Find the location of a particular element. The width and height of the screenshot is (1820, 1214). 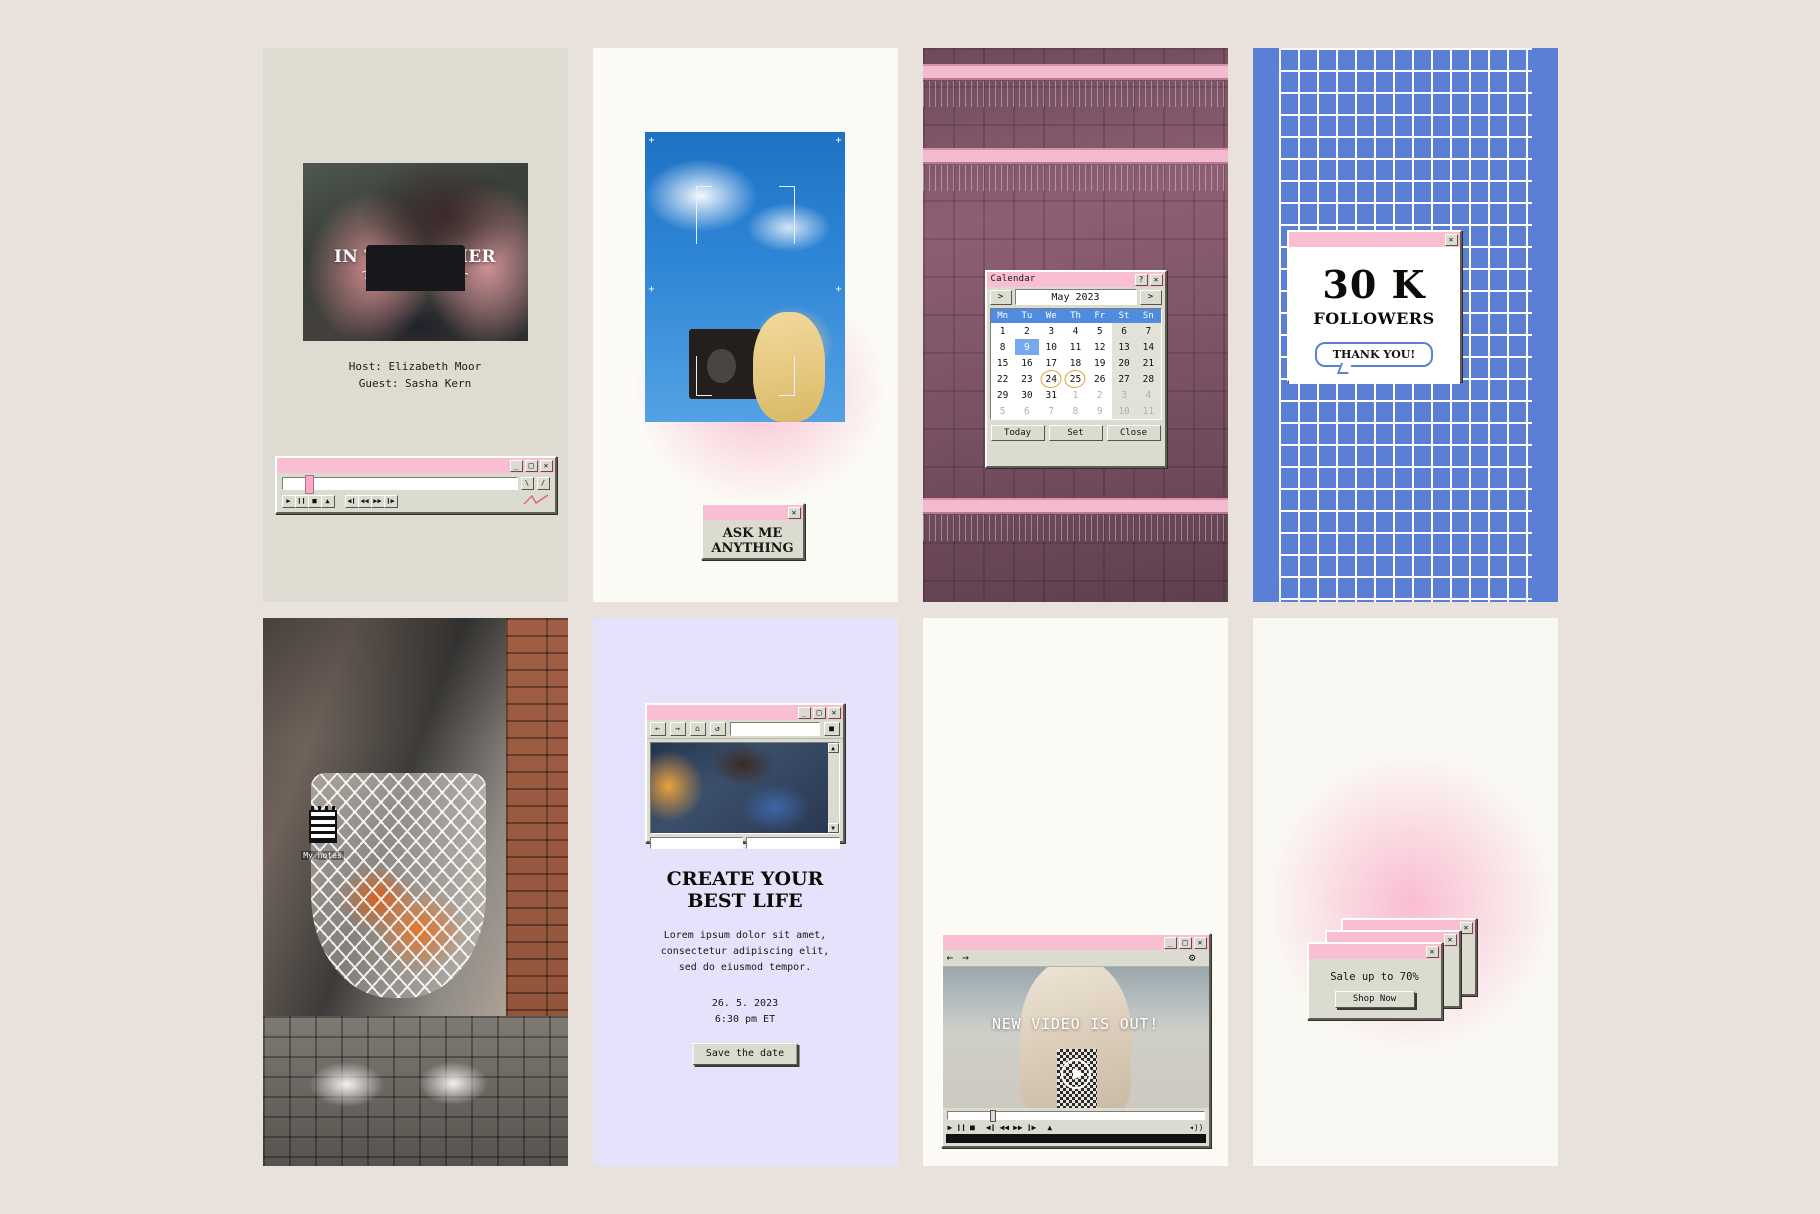

save-the-date-button: Save the date is located at coordinates (745, 1054).